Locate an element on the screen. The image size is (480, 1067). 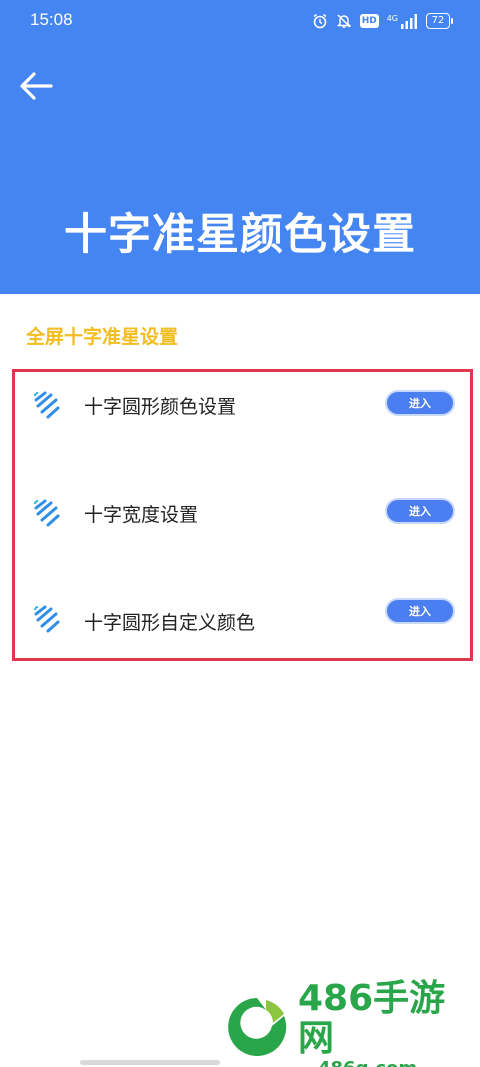
setting-item-label: 十字宽度设置 is located at coordinates (141, 515).